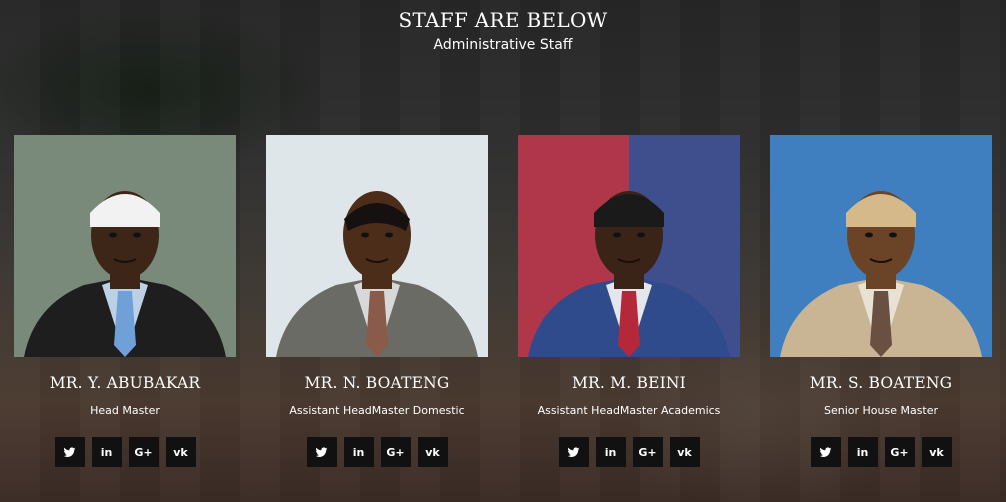 This screenshot has width=1006, height=502. What do you see at coordinates (377, 383) in the screenshot?
I see `staff-name: MR. N. BOATENG` at bounding box center [377, 383].